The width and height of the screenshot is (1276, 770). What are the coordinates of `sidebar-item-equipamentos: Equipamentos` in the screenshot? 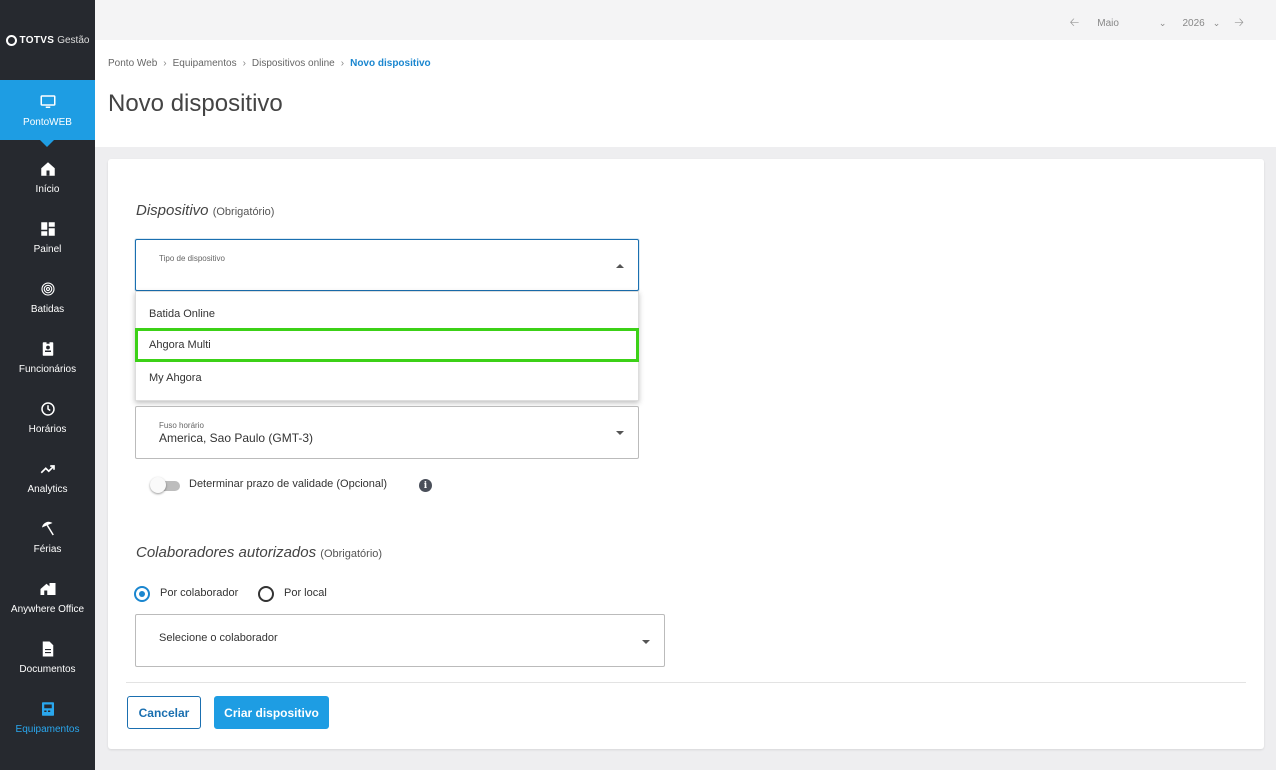 It's located at (47, 717).